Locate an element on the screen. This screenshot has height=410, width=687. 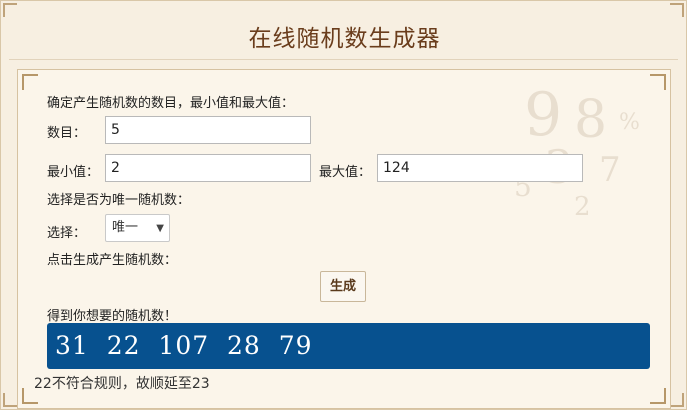
unique-select-value: 唯一 is located at coordinates (125, 227).